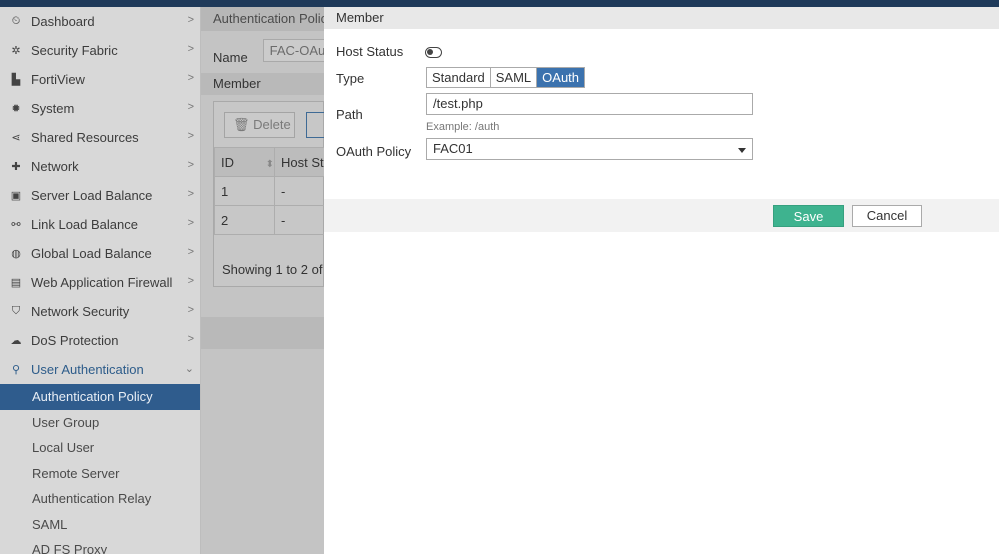 The image size is (999, 554). I want to click on network-icon: ✚, so click(16, 167).